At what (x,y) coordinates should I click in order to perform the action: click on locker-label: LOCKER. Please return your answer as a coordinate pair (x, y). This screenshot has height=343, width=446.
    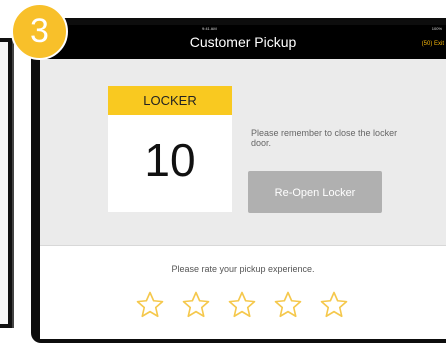
    Looking at the image, I should click on (170, 100).